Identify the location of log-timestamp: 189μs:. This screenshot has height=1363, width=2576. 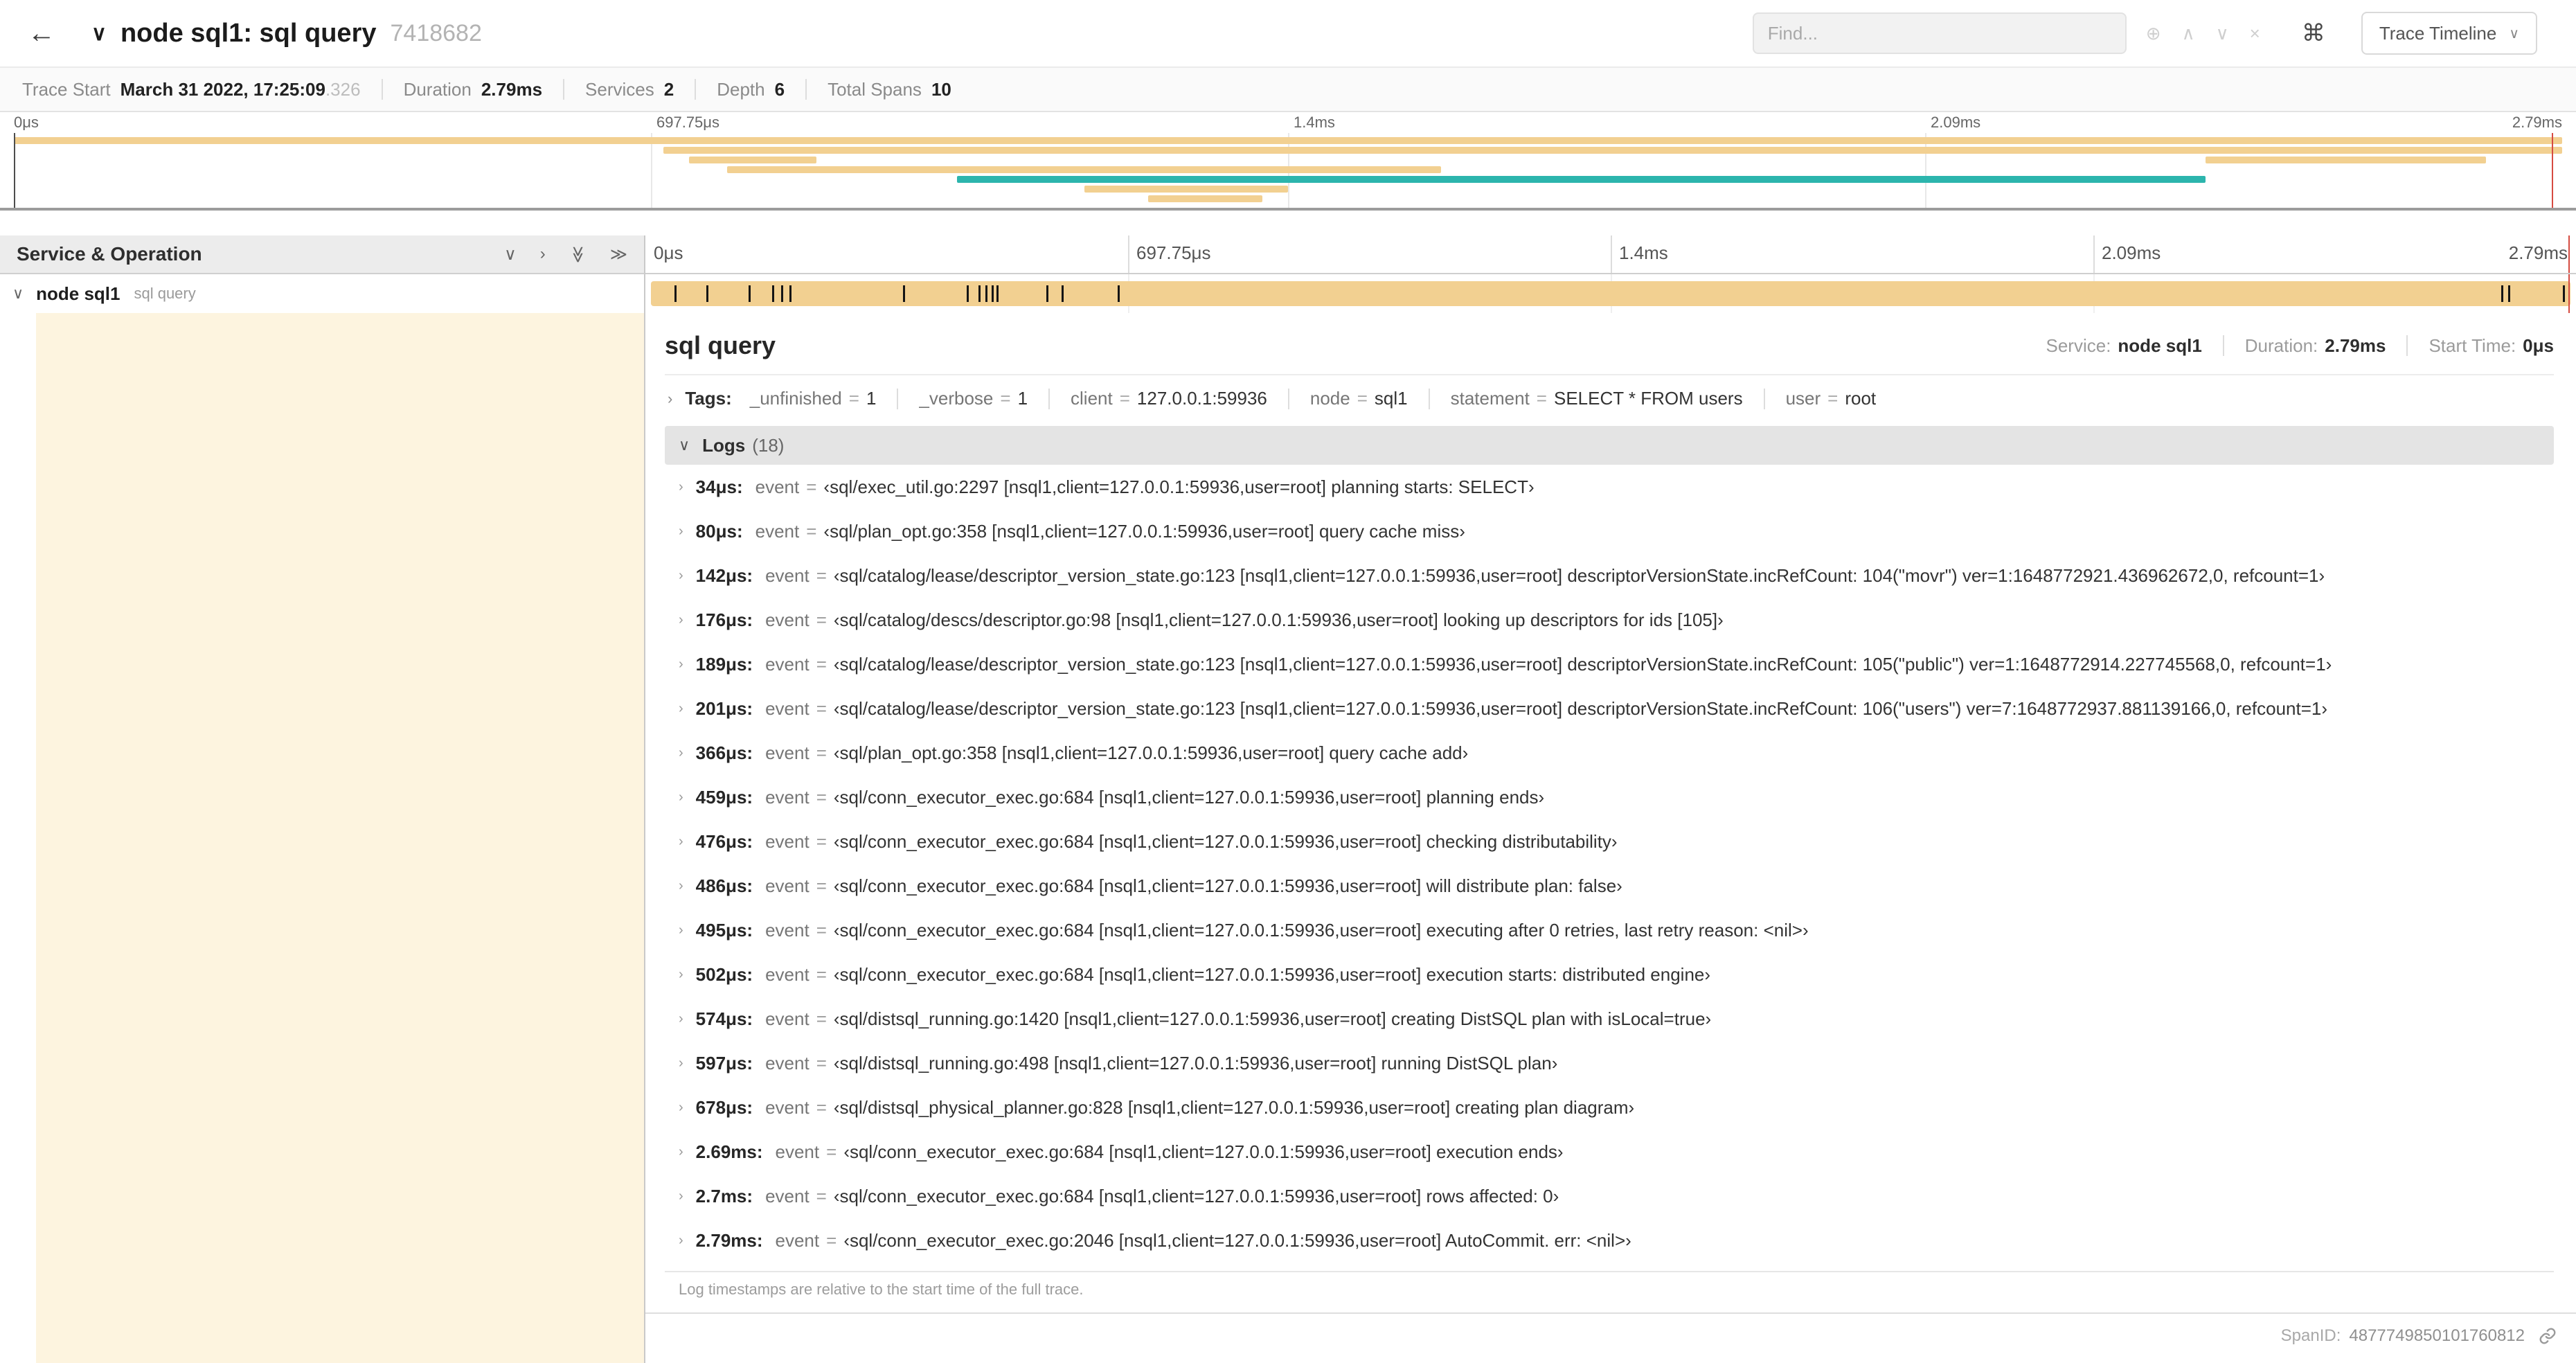
(724, 664).